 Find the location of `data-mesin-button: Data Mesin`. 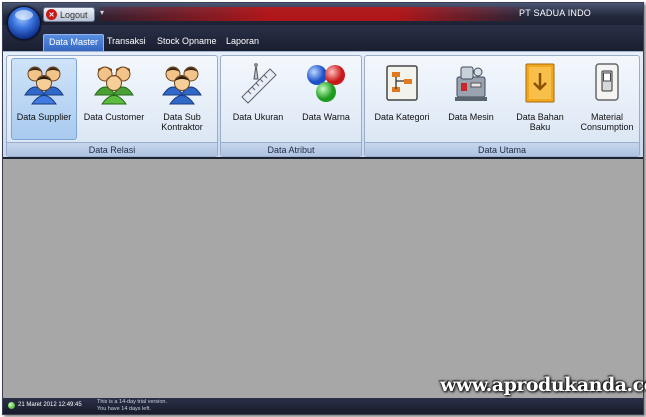

data-mesin-button: Data Mesin is located at coordinates (471, 99).